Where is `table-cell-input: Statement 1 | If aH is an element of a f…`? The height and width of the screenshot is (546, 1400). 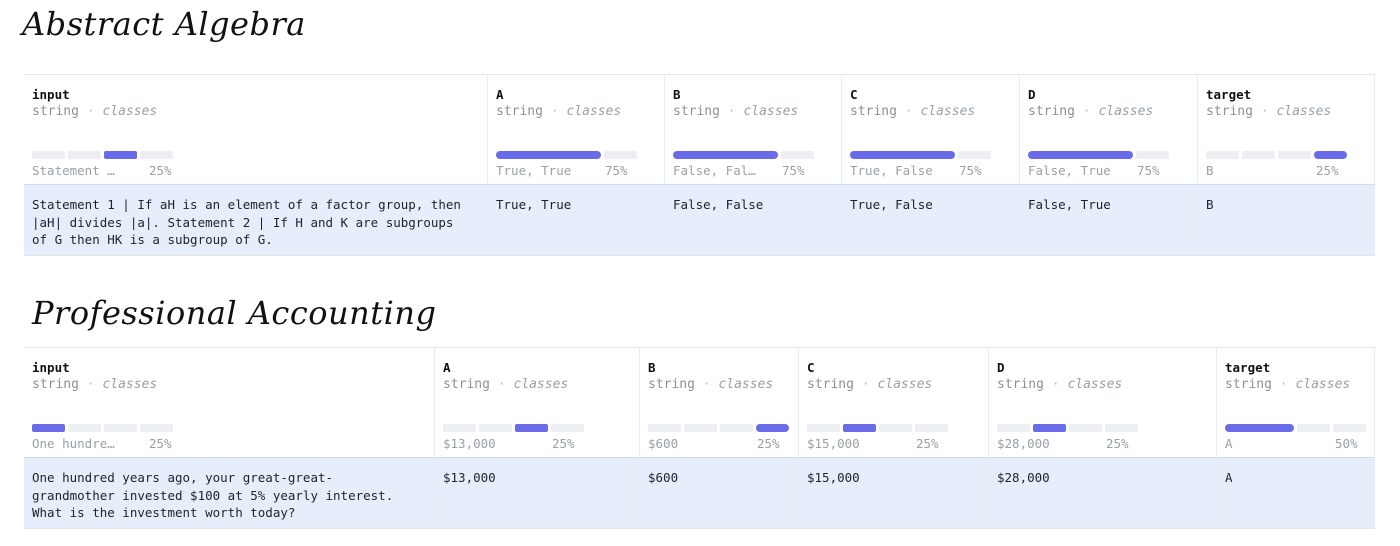 table-cell-input: Statement 1 | If aH is an element of a f… is located at coordinates (256, 219).